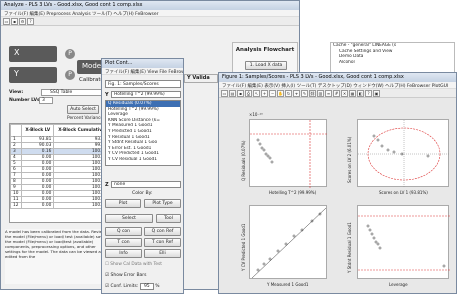 This screenshot has height=294, width=457. I want to click on p-label-2: P, so click(70, 74).